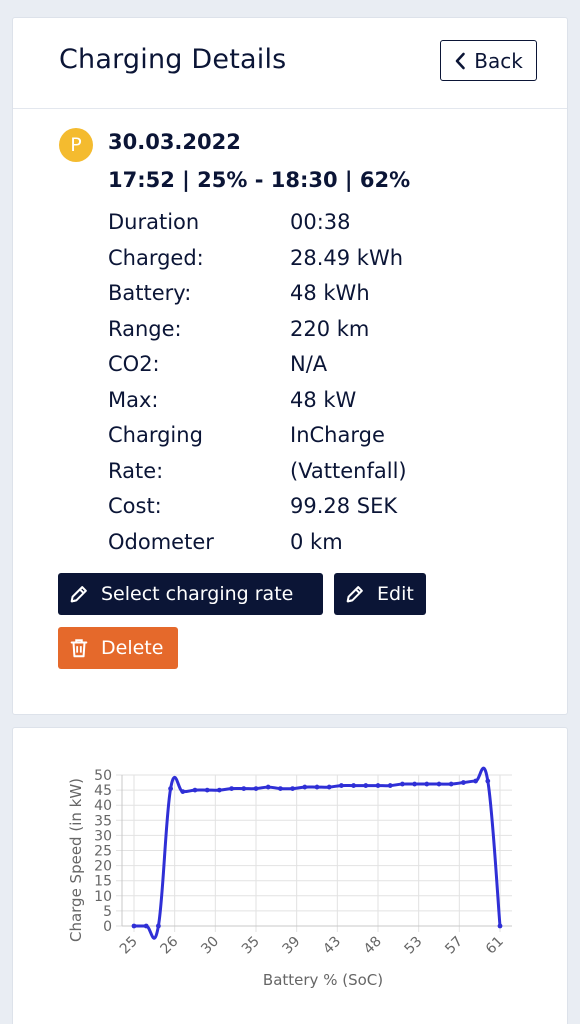 The width and height of the screenshot is (580, 1024). What do you see at coordinates (290, 63) in the screenshot?
I see `card-header: Charging Details Back` at bounding box center [290, 63].